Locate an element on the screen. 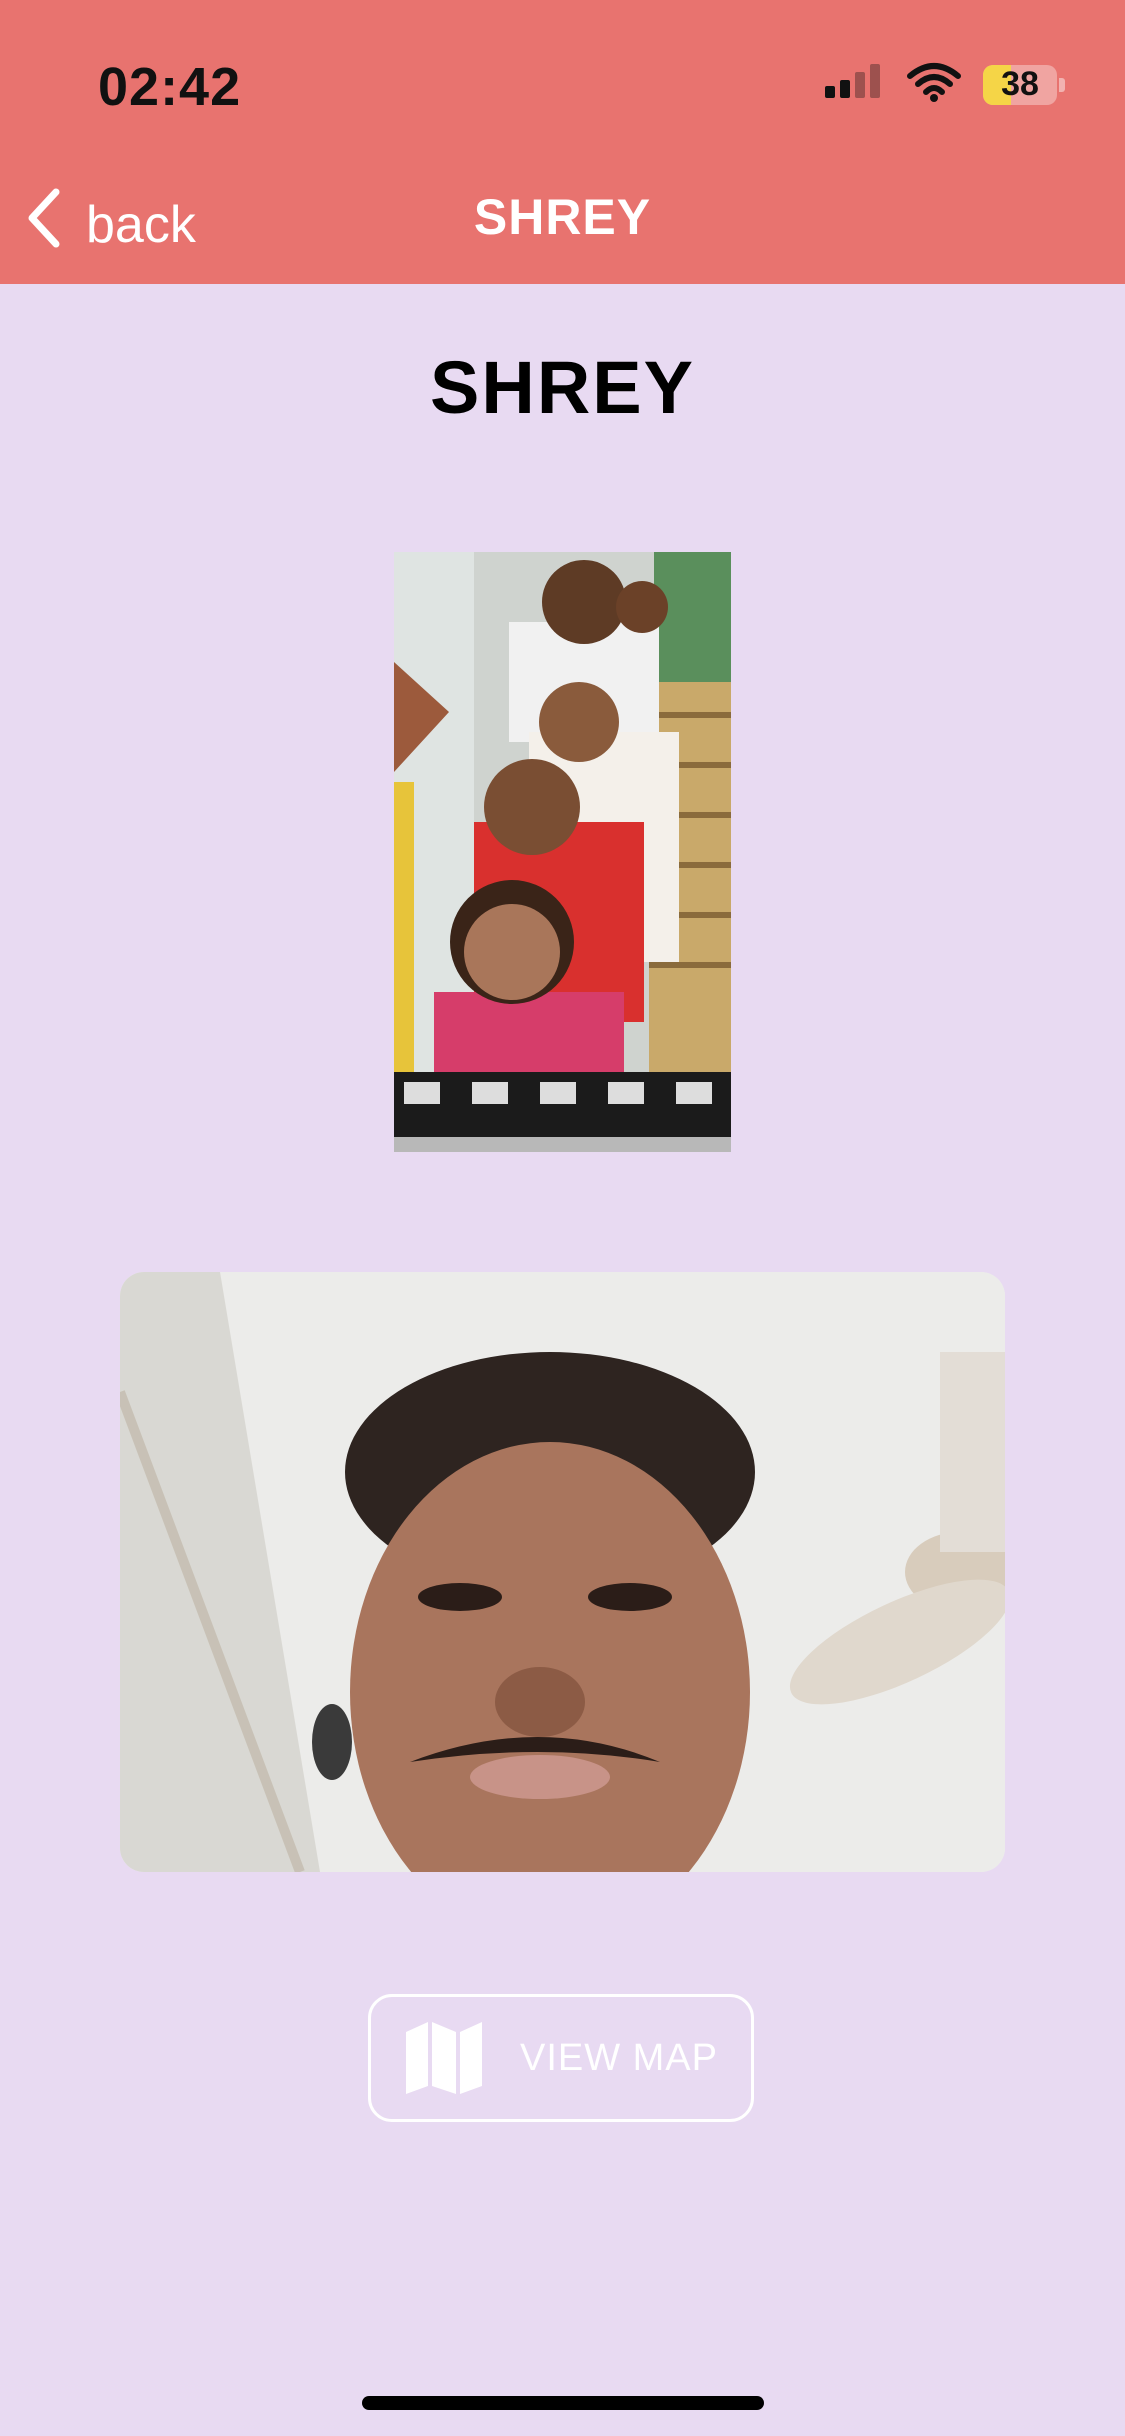 Image resolution: width=1125 pixels, height=2436 pixels. battery-percent: 38 is located at coordinates (1020, 84).